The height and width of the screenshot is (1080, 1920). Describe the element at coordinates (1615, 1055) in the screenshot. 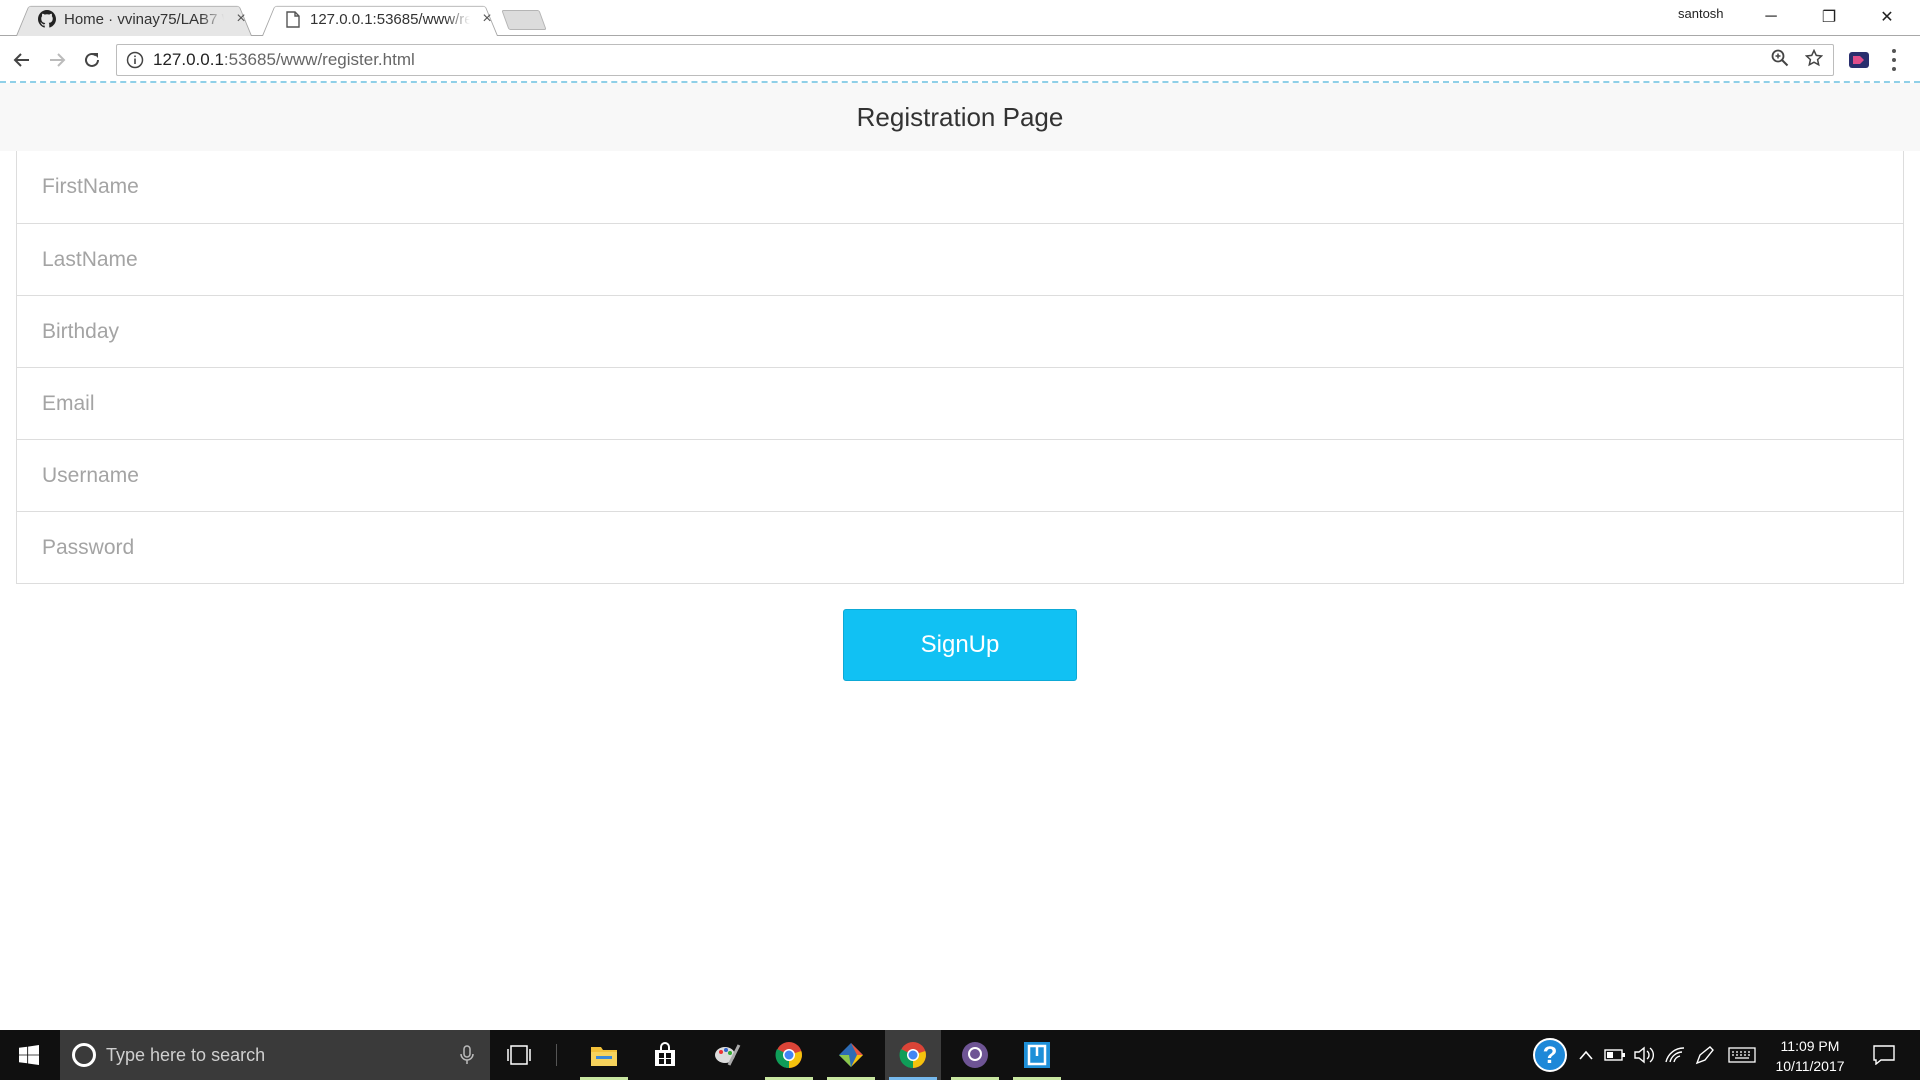

I see `battery-icon` at that location.